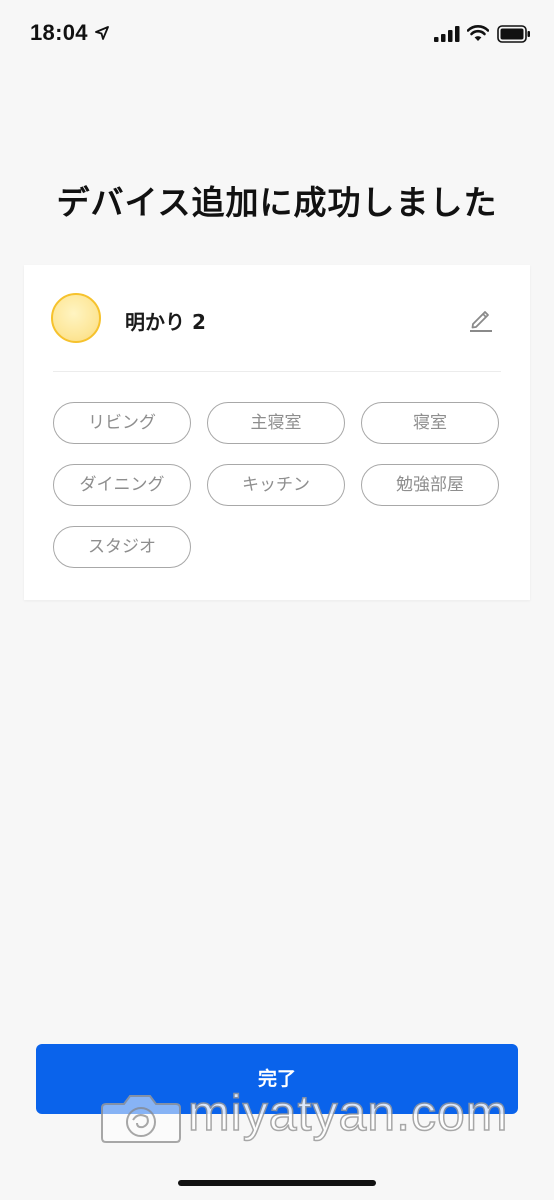 This screenshot has width=554, height=1200. What do you see at coordinates (76, 318) in the screenshot?
I see `light-bulb-icon` at bounding box center [76, 318].